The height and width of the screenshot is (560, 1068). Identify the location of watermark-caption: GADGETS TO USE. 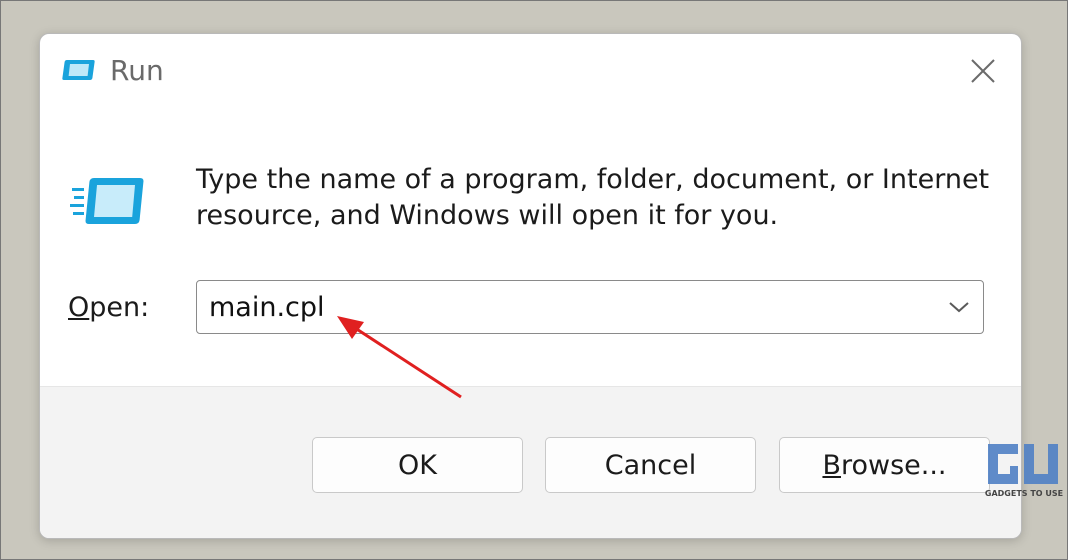
(1024, 493).